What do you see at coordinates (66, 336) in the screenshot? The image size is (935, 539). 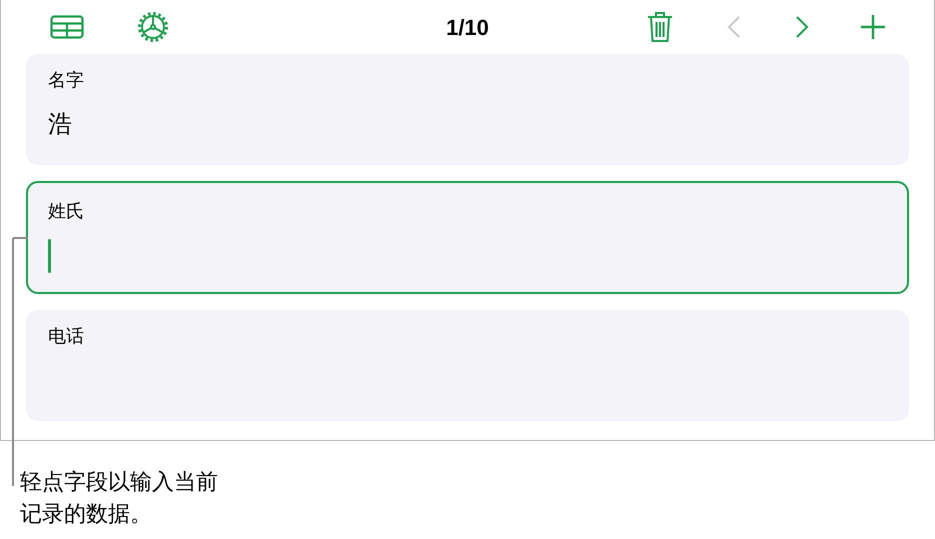 I see `field-label: 电话` at bounding box center [66, 336].